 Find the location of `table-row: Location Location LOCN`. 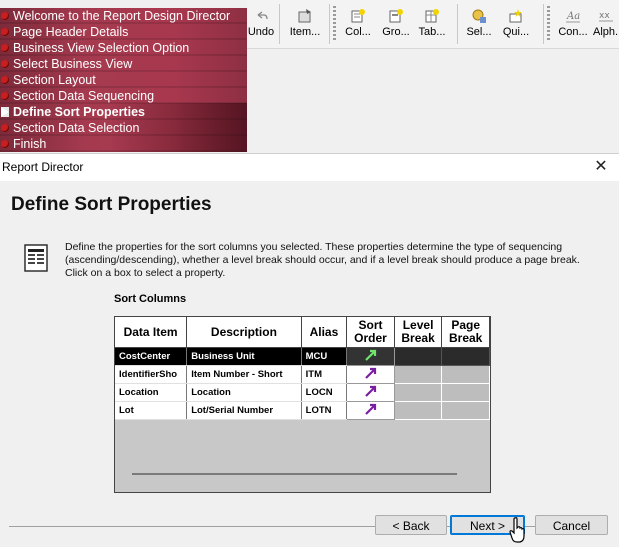

table-row: Location Location LOCN is located at coordinates (302, 392).